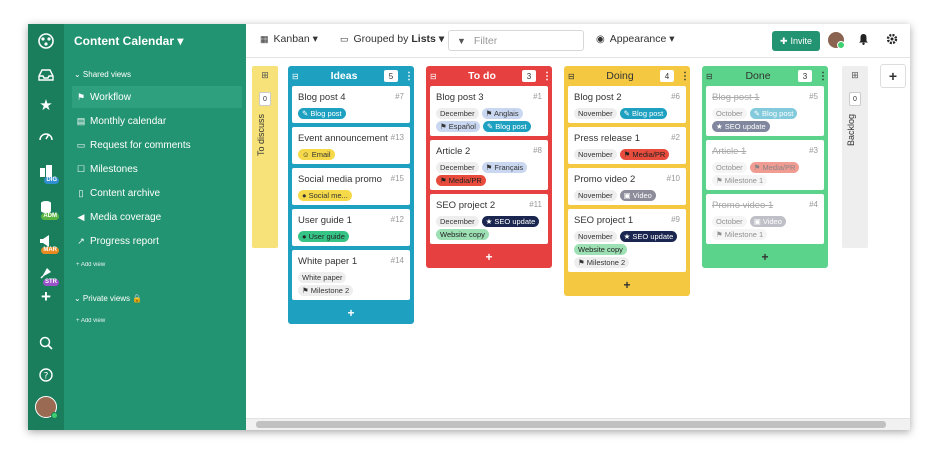 Image resolution: width=936 pixels, height=454 pixels. What do you see at coordinates (351, 227) in the screenshot?
I see `task-card: User guide 1 #12 ● User guide` at bounding box center [351, 227].